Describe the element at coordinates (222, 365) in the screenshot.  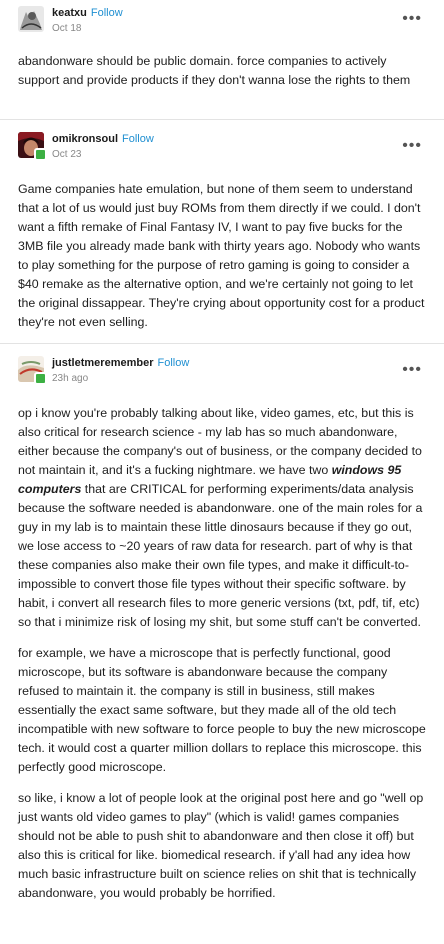
I see `post-header: justletmeremember Follow 23h ago` at that location.